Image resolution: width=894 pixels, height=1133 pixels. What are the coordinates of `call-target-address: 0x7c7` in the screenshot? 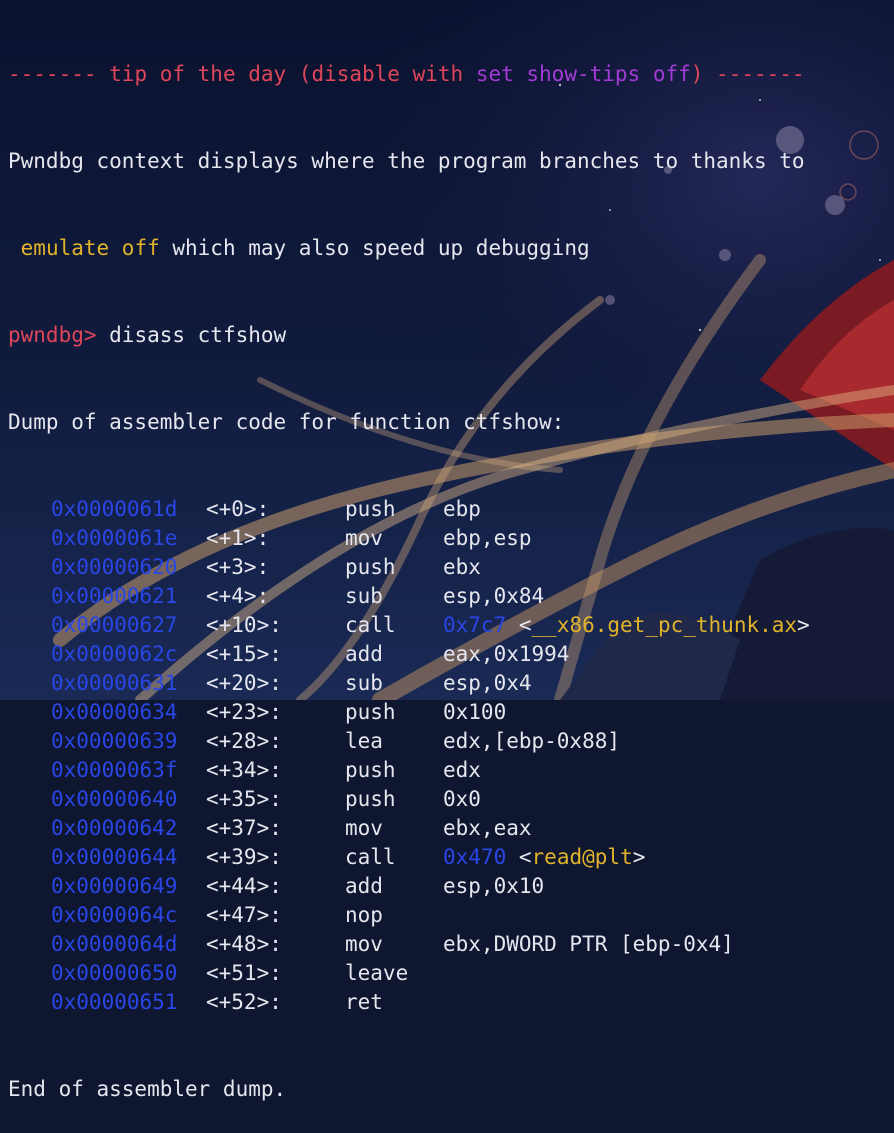 It's located at (475, 625).